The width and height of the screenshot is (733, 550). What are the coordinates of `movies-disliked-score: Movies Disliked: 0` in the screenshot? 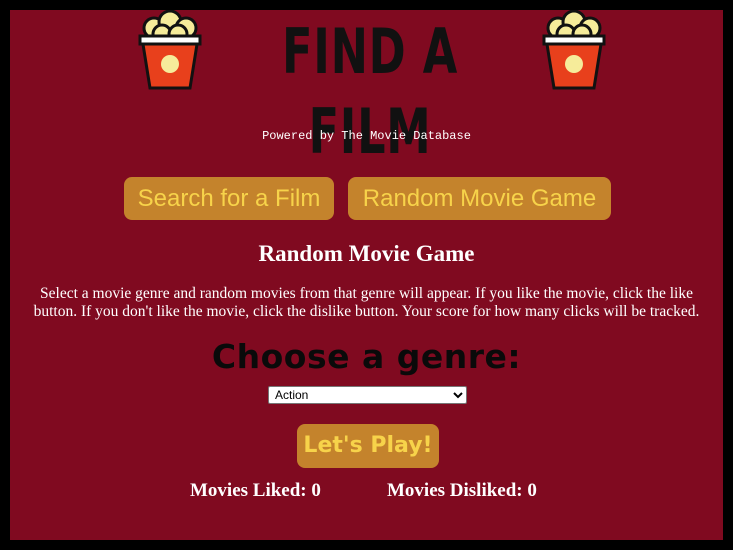 It's located at (462, 491).